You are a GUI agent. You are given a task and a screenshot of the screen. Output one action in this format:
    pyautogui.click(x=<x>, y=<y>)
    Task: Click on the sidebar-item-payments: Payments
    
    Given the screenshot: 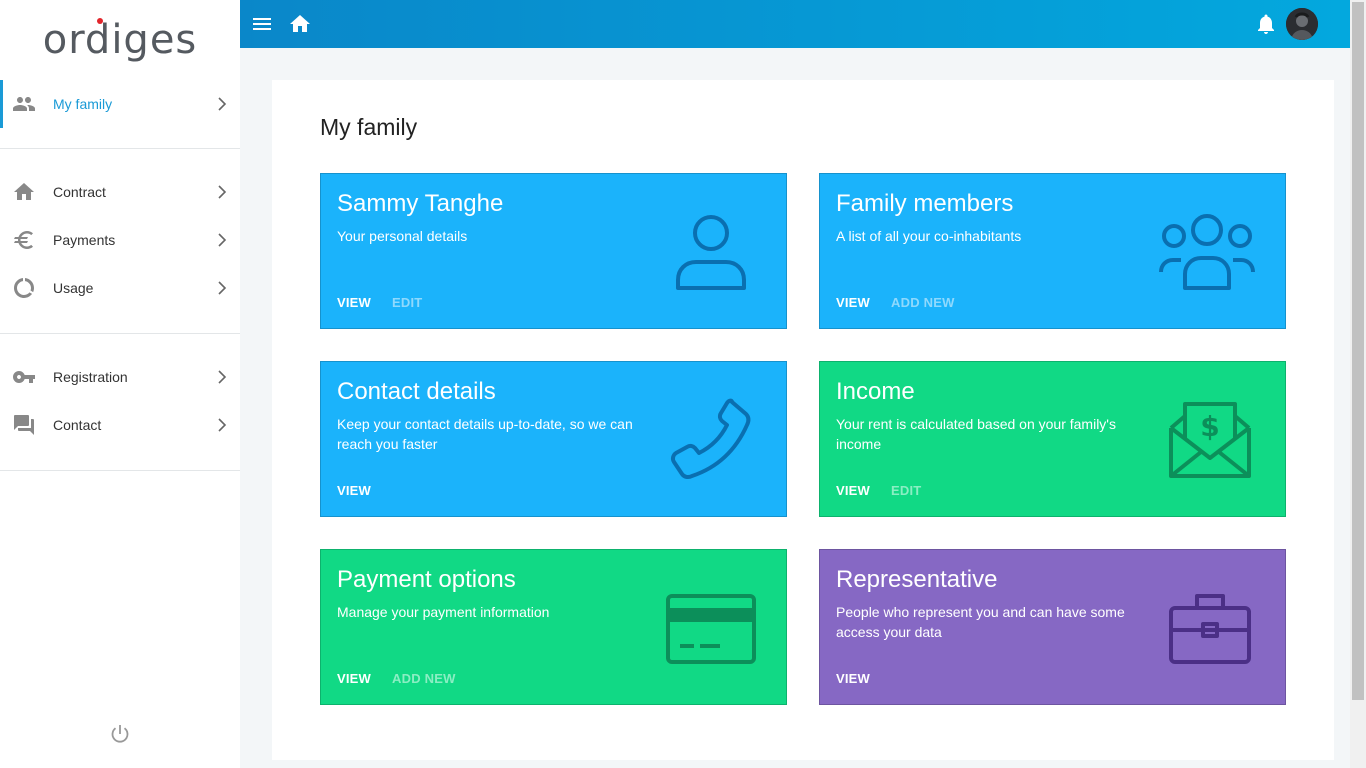 What is the action you would take?
    pyautogui.click(x=120, y=240)
    